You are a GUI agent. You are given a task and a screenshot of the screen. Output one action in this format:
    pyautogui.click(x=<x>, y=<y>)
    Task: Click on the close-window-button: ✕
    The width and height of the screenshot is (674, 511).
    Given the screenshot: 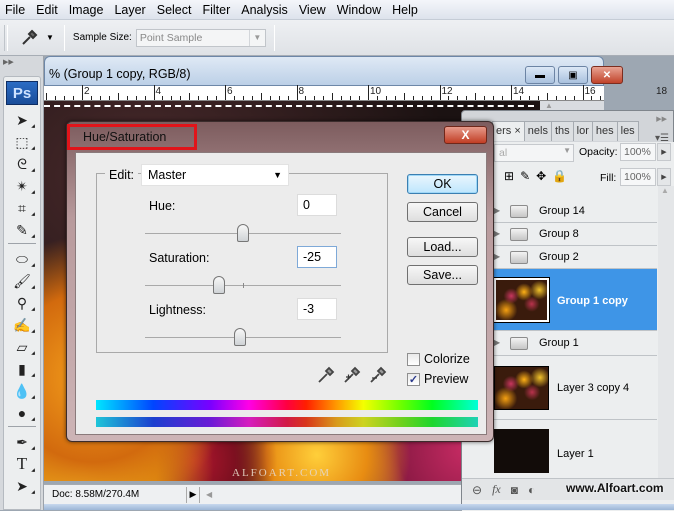 What is the action you would take?
    pyautogui.click(x=607, y=75)
    